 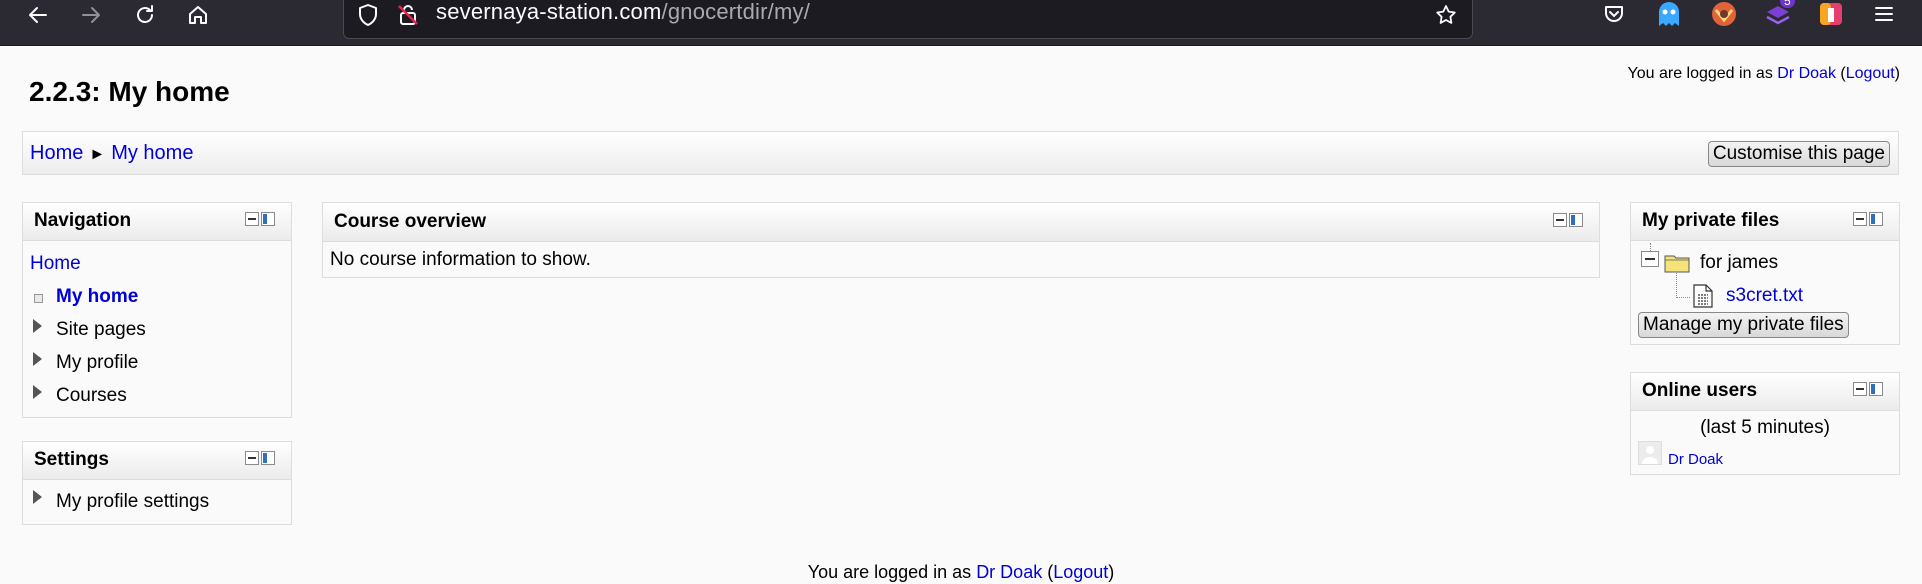 What do you see at coordinates (961, 222) in the screenshot?
I see `course-overview-header: Course overview` at bounding box center [961, 222].